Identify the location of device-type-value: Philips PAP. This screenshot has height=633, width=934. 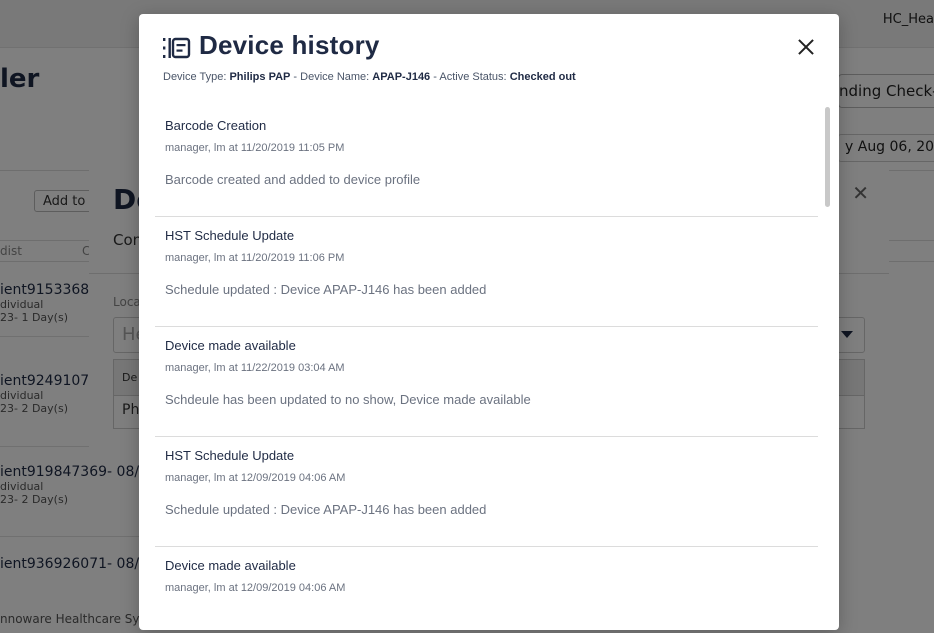
(260, 77).